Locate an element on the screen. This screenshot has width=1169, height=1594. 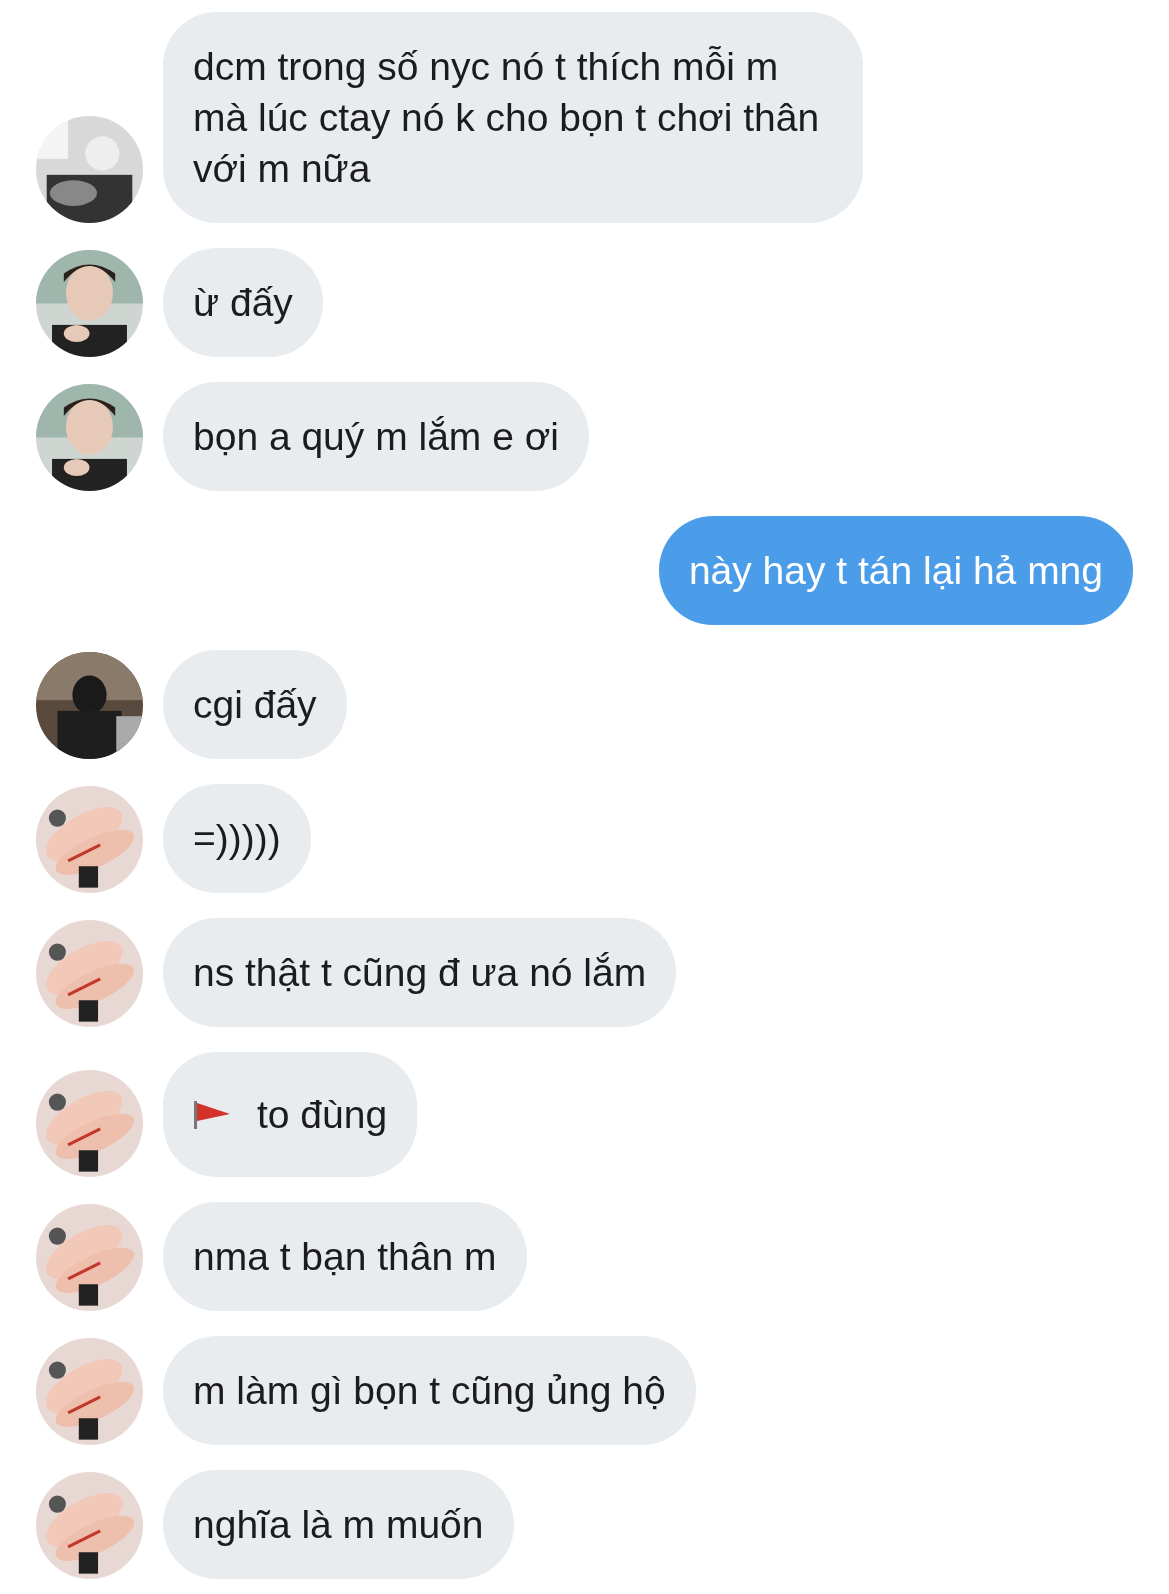
message-text: to đùng is located at coordinates (322, 1115).